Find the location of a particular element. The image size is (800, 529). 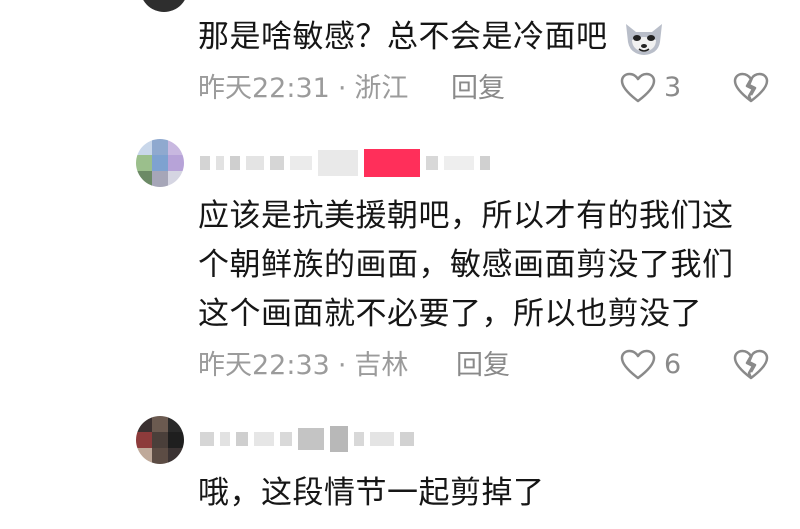

comment-meta: 昨天22:33 · 吉林 is located at coordinates (303, 365).